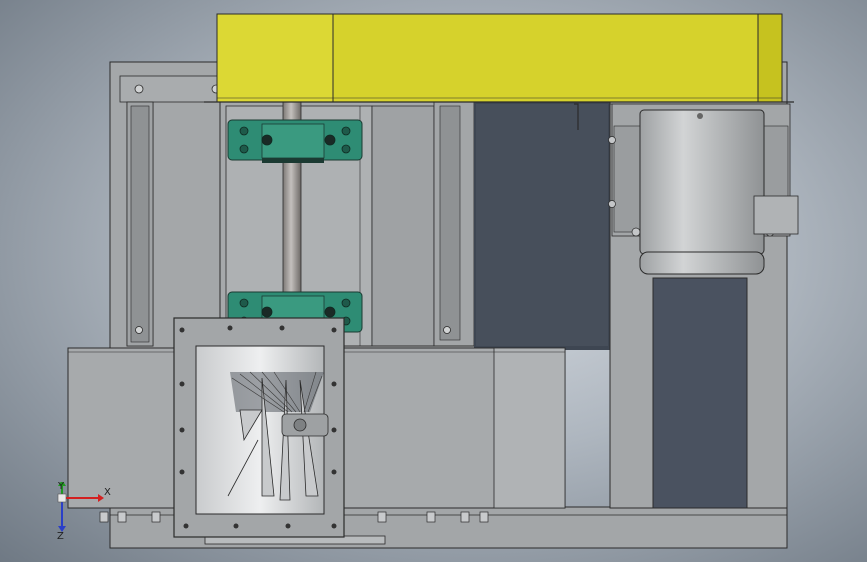 The image size is (867, 562). I want to click on pillow-block-bearing-upper, so click(295, 141).